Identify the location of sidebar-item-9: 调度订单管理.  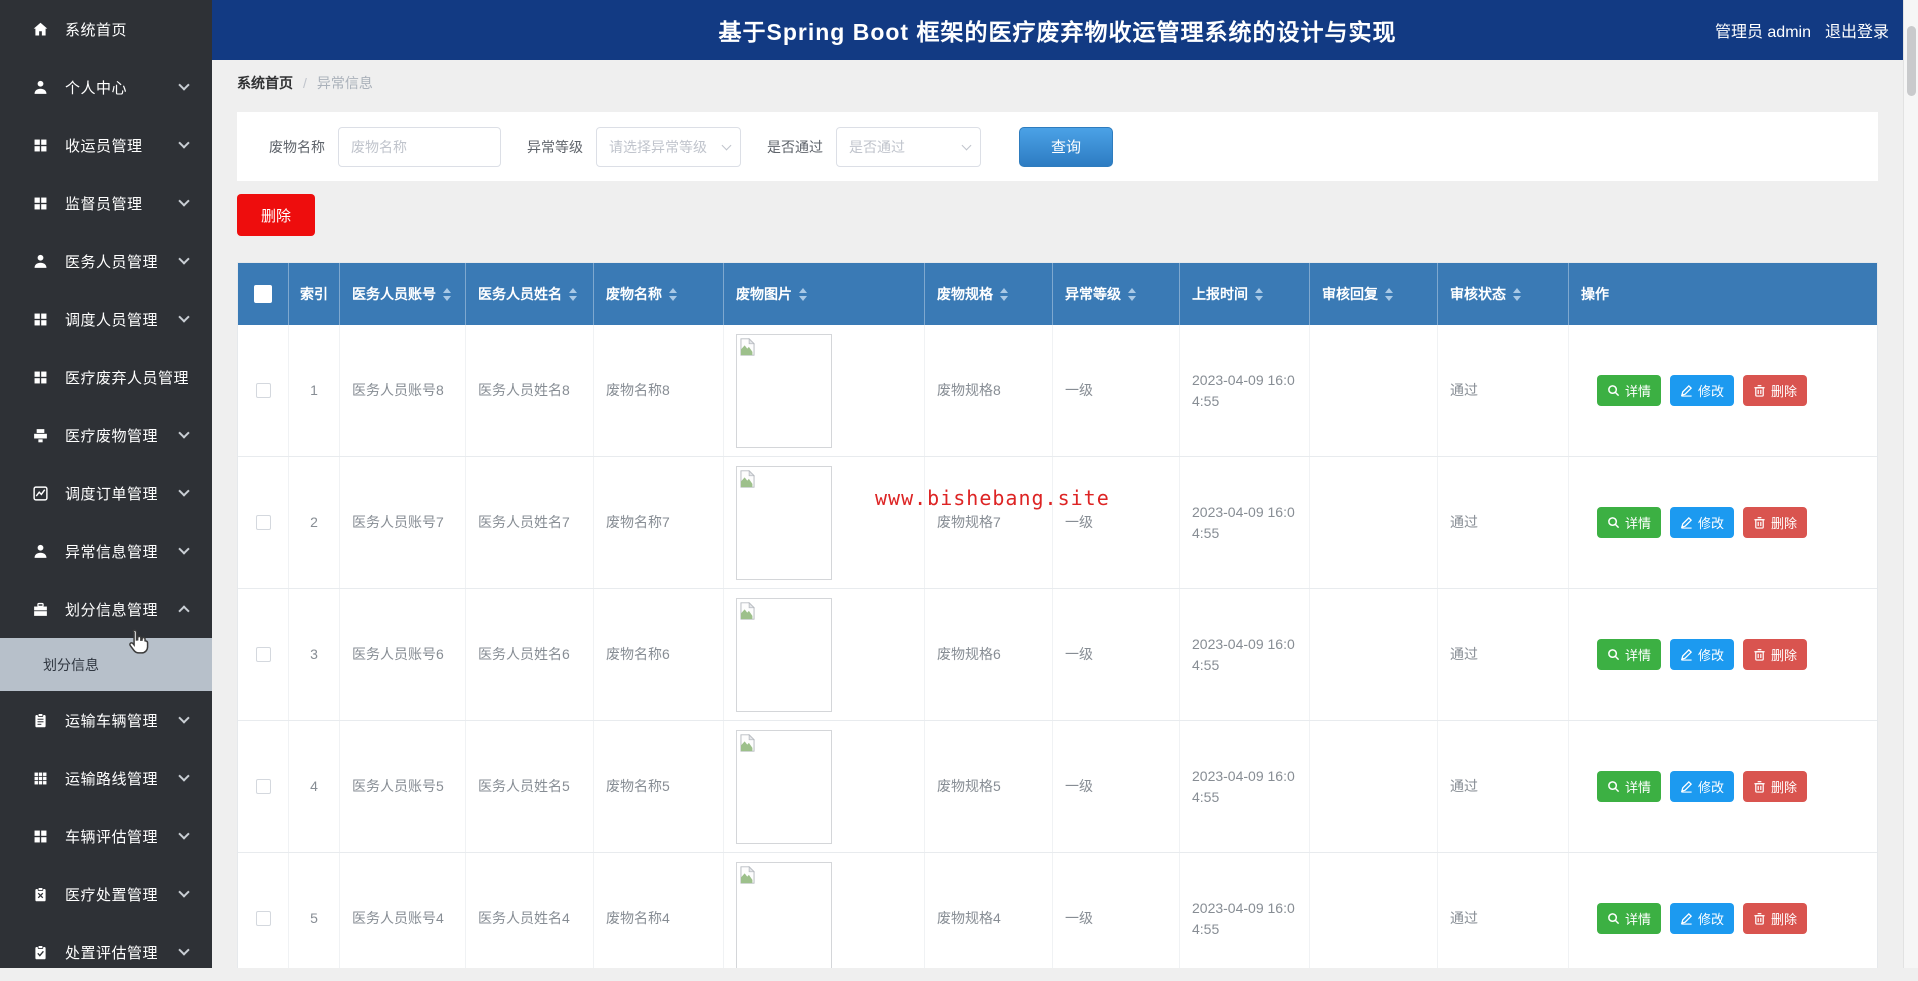
(106, 493).